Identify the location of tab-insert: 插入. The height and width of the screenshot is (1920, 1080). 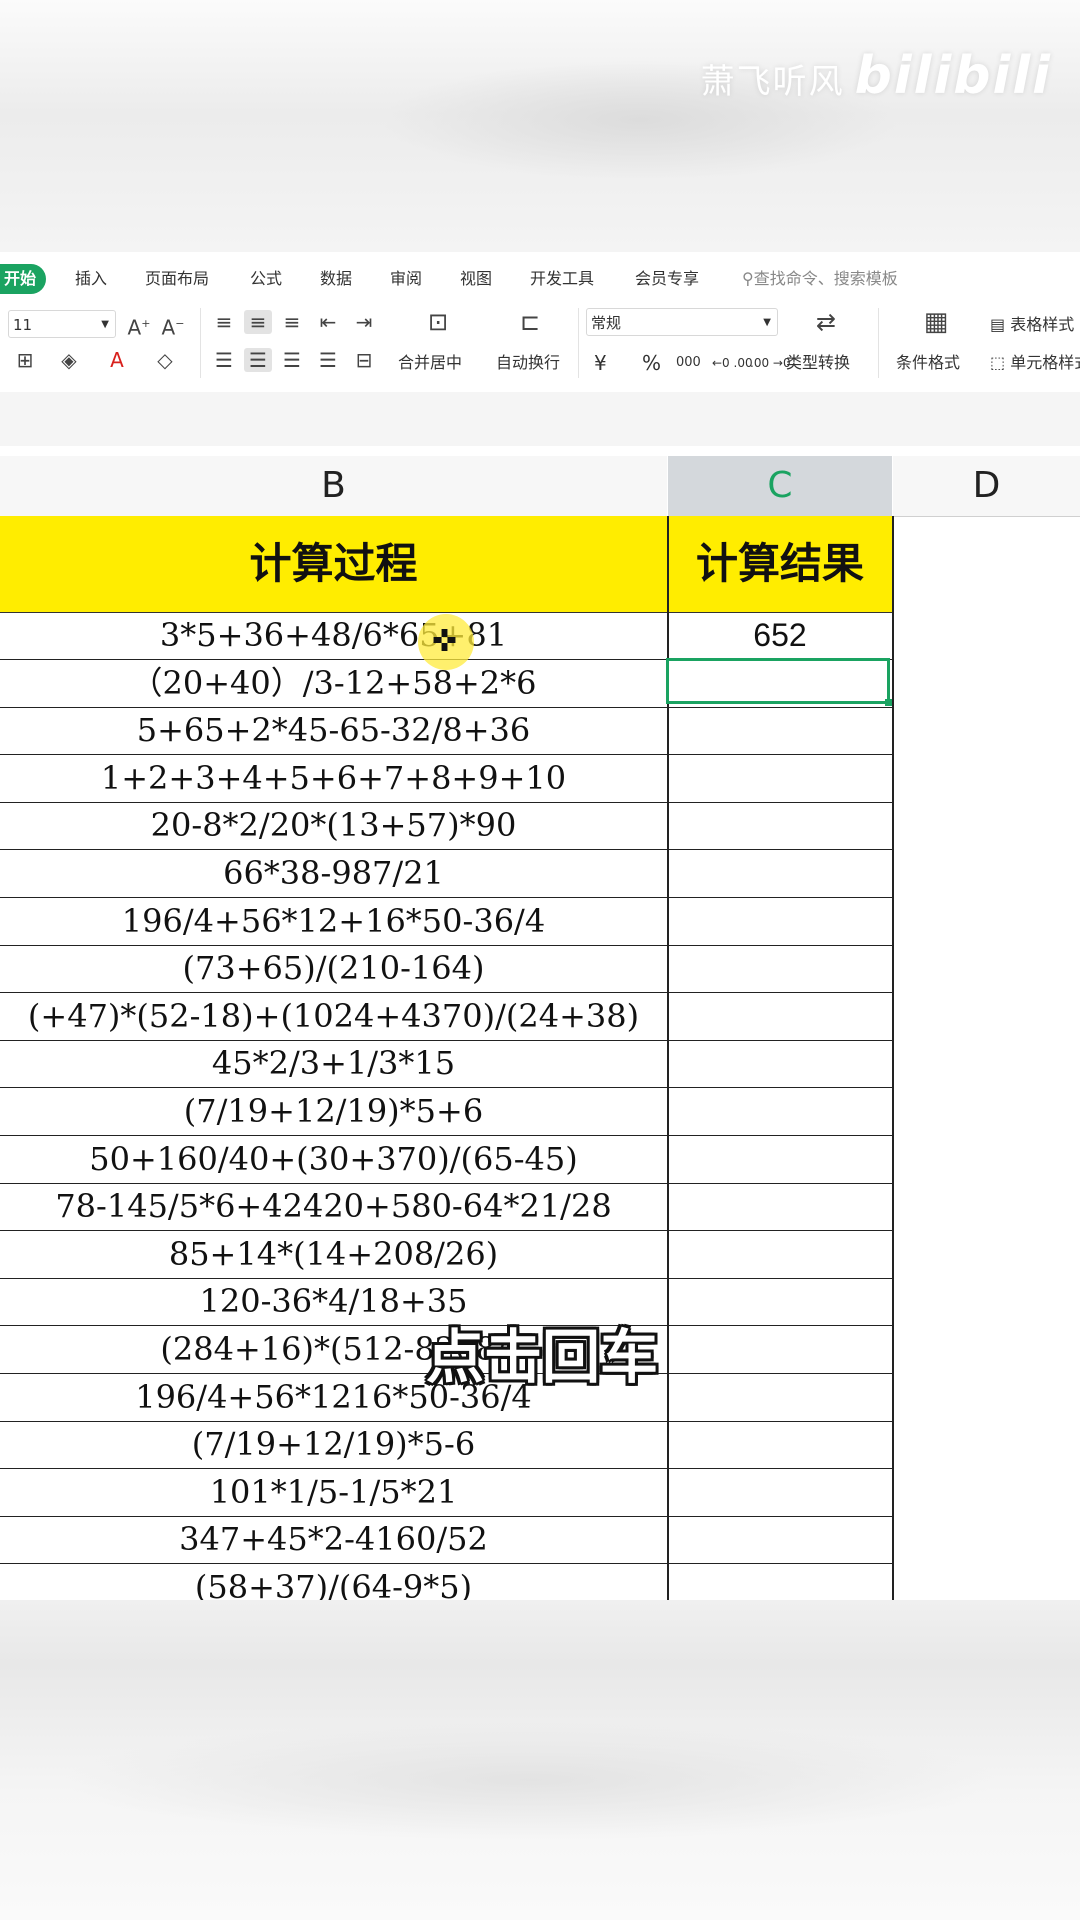
(91, 279).